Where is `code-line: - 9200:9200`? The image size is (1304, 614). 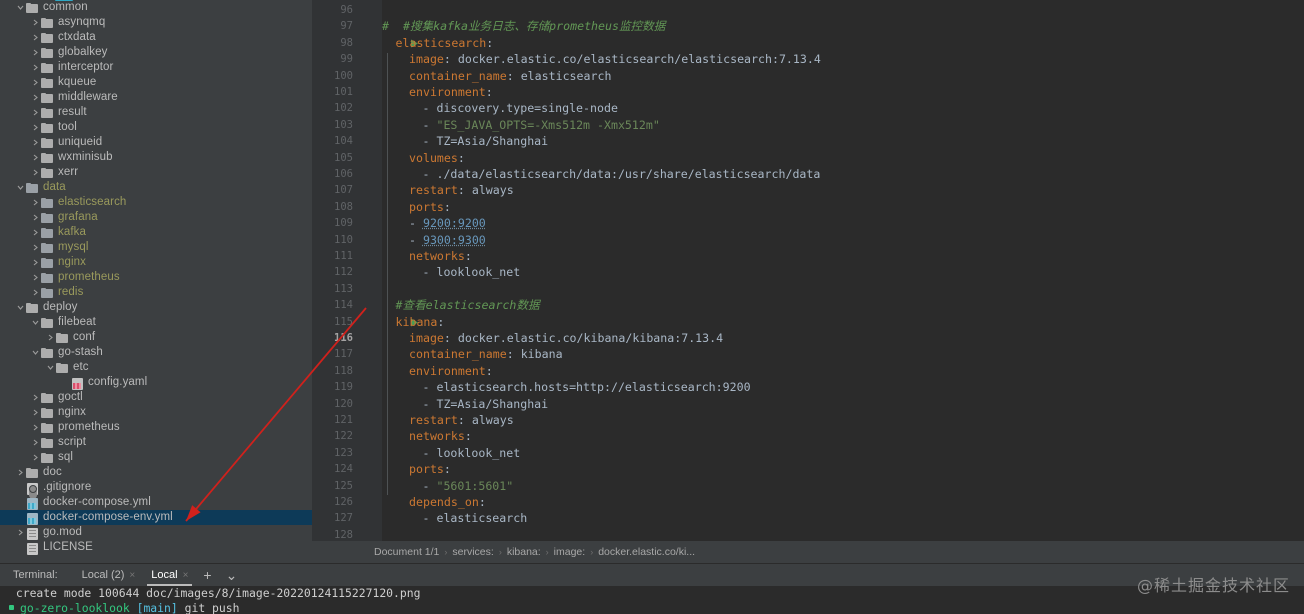
code-line: - 9200:9200 is located at coordinates (434, 223).